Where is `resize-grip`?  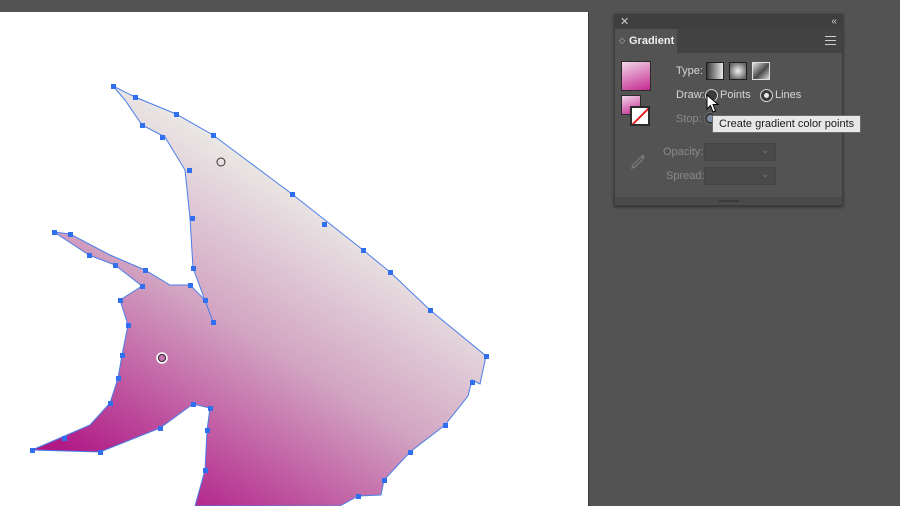 resize-grip is located at coordinates (729, 201).